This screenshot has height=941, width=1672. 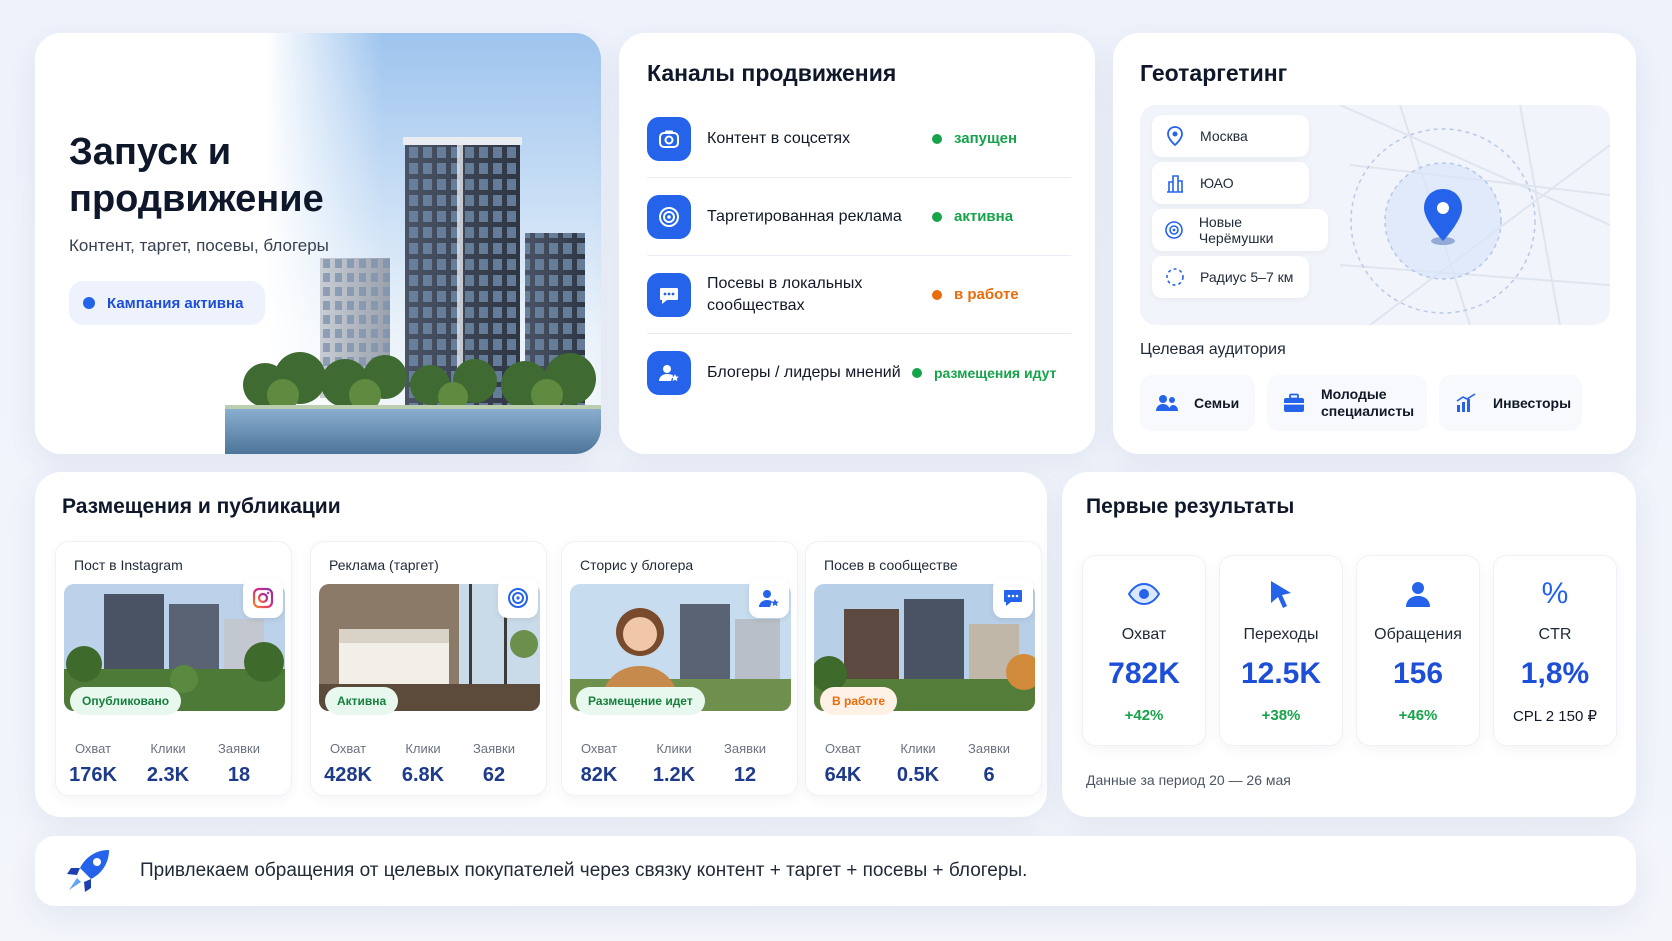 What do you see at coordinates (891, 565) in the screenshot?
I see `placement-title: Посев в сообществе` at bounding box center [891, 565].